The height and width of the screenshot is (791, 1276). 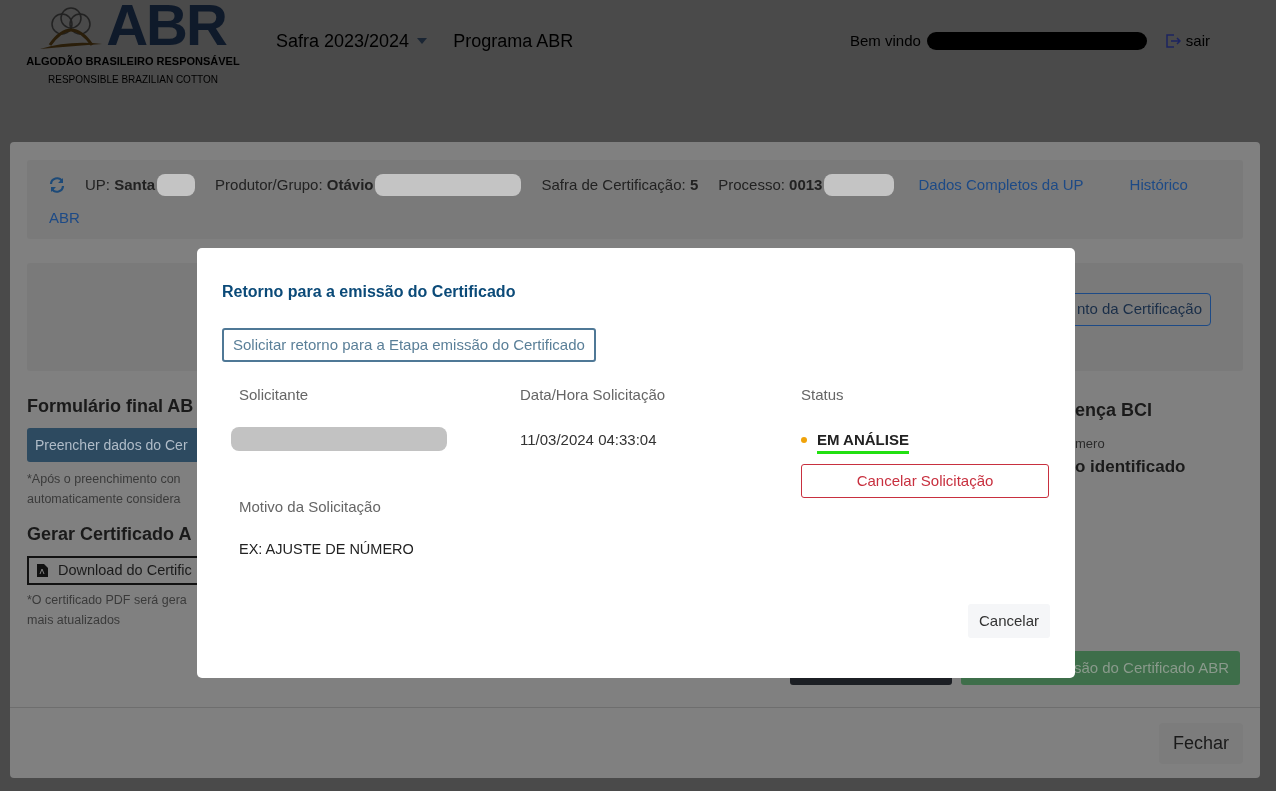 What do you see at coordinates (1200, 743) in the screenshot?
I see `close-button: Fechar` at bounding box center [1200, 743].